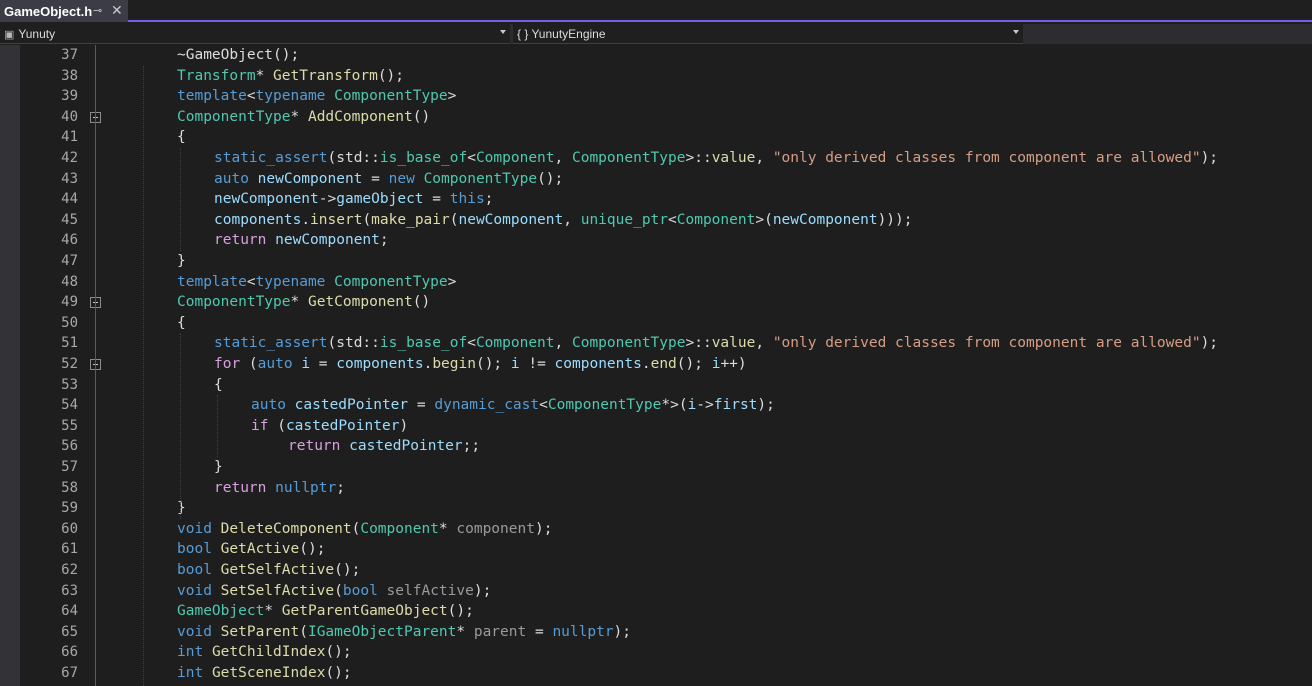  Describe the element at coordinates (273, 611) in the screenshot. I see `code-token: *` at that location.